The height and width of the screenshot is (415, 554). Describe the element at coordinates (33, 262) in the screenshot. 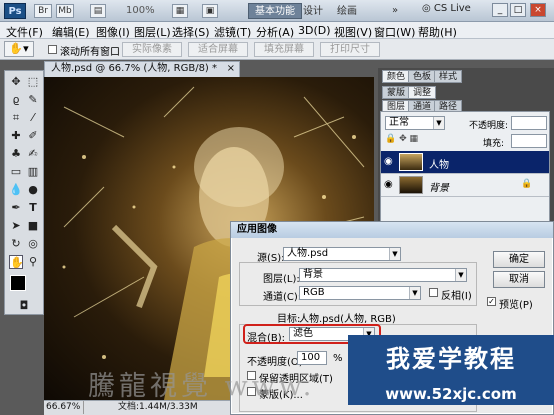

I see `zoom-tool-icon: ⚲` at that location.